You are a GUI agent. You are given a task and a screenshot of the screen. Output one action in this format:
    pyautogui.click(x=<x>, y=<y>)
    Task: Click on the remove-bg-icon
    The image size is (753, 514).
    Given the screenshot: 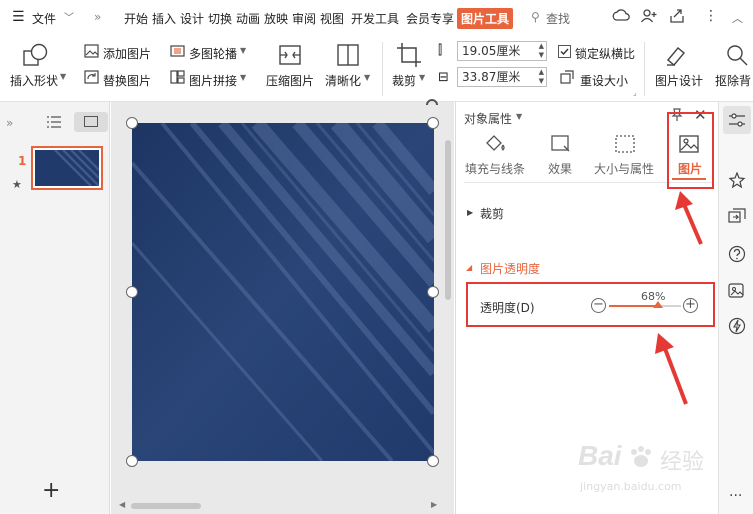 What is the action you would take?
    pyautogui.click(x=737, y=55)
    